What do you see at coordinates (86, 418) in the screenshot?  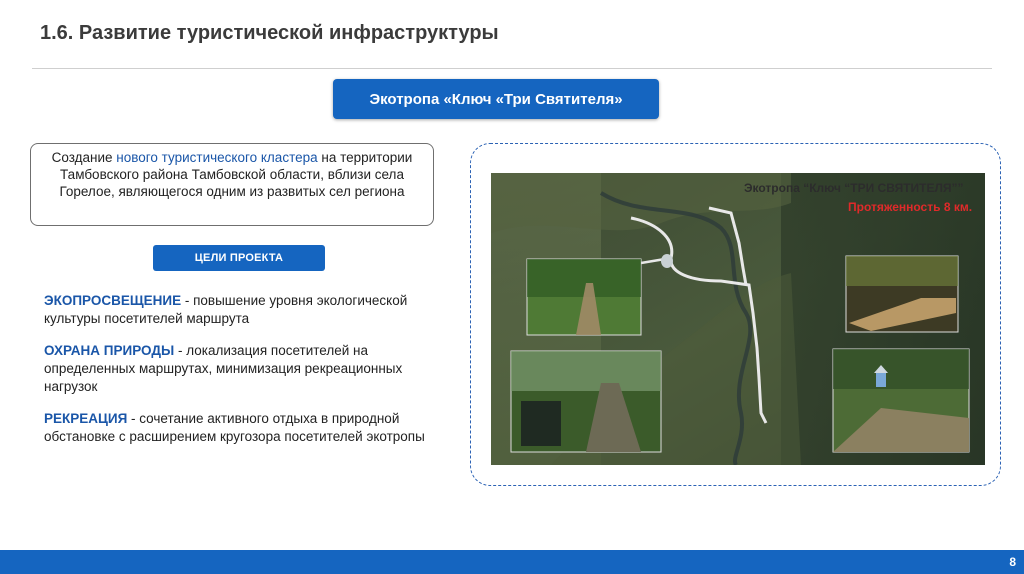 I see `goal-title: РЕКРЕАЦИЯ` at bounding box center [86, 418].